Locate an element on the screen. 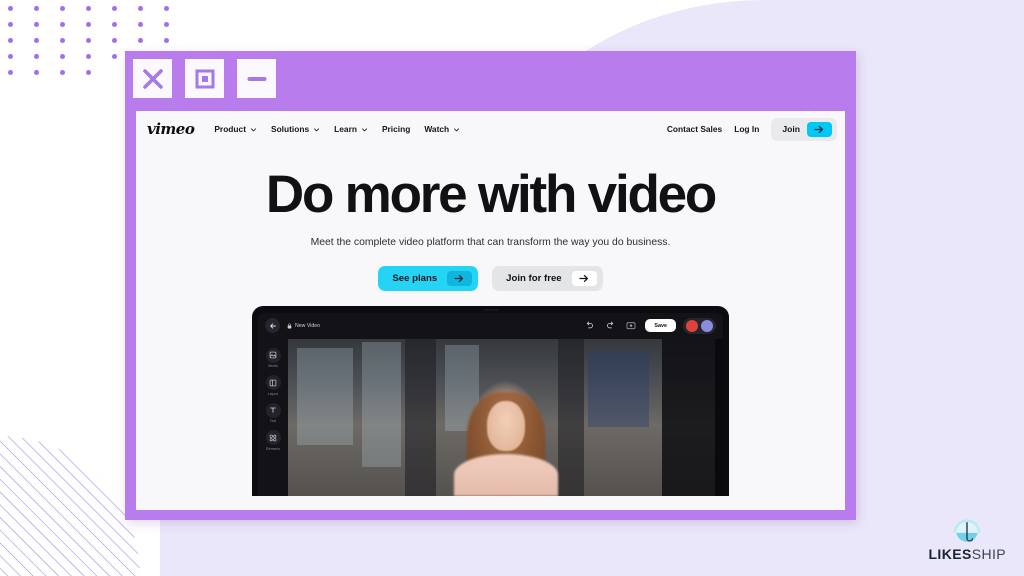 This screenshot has width=1024, height=576. device-notch is located at coordinates (490, 309).